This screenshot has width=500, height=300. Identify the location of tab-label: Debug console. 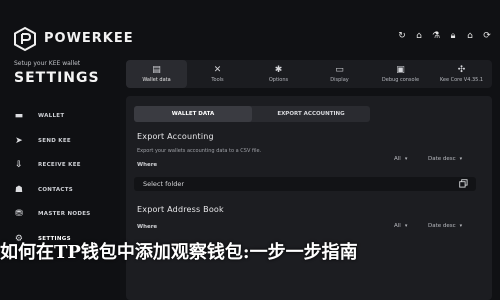
(400, 80).